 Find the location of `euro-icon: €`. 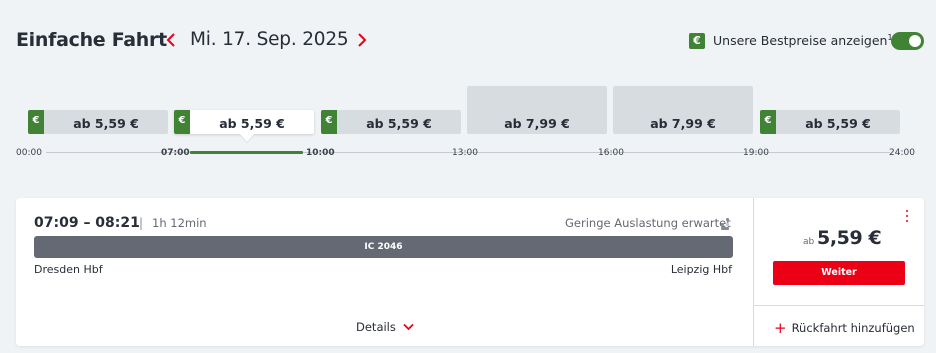

euro-icon: € is located at coordinates (697, 41).